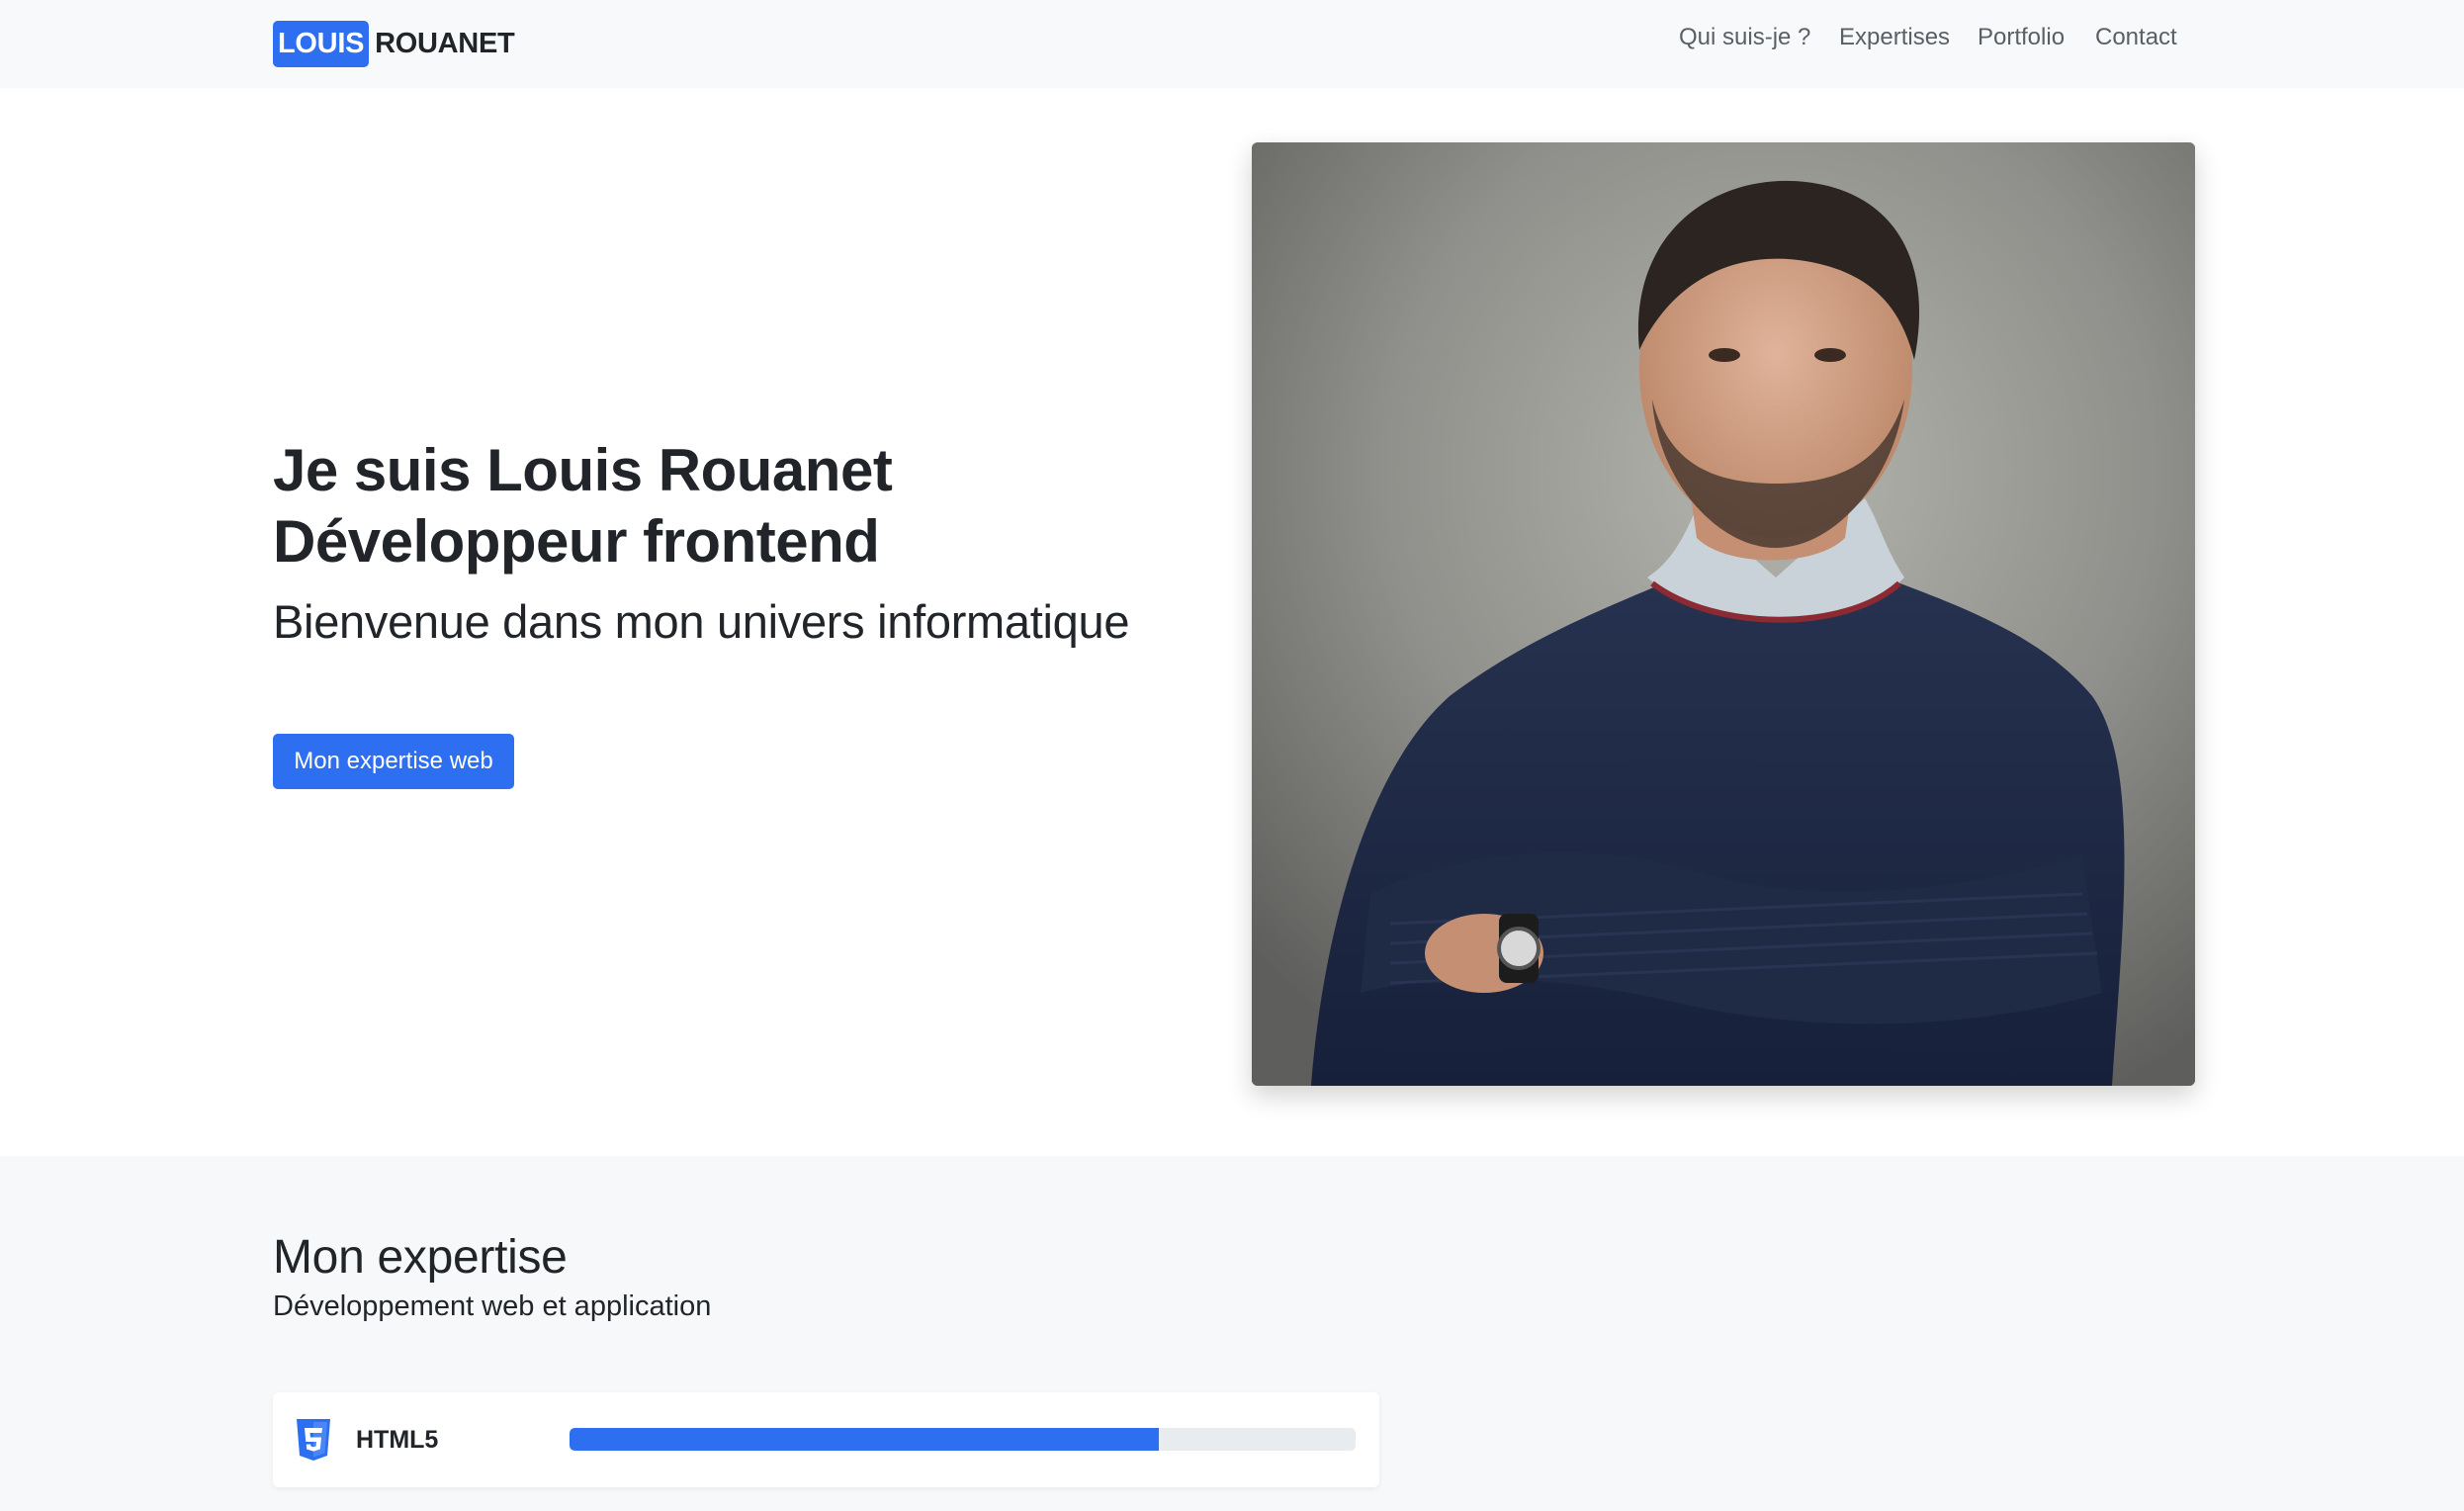 This screenshot has height=1511, width=2464. What do you see at coordinates (2022, 37) in the screenshot?
I see `nav-link-portfolio: Portfolio` at bounding box center [2022, 37].